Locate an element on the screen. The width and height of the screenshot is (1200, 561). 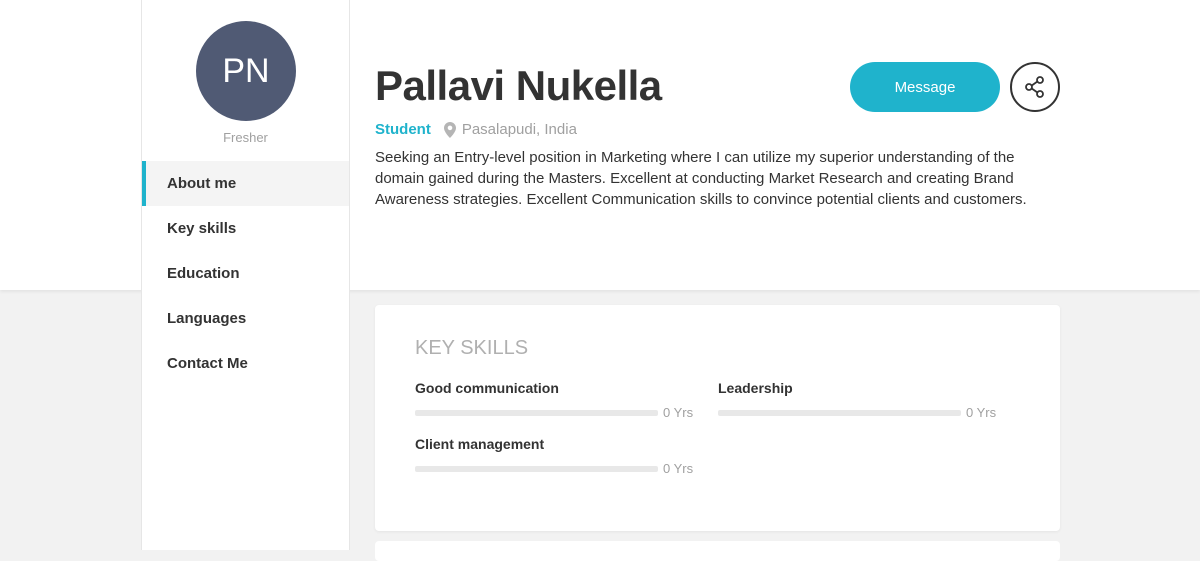
profile-name: Pallavi Nukella is located at coordinates (518, 85).